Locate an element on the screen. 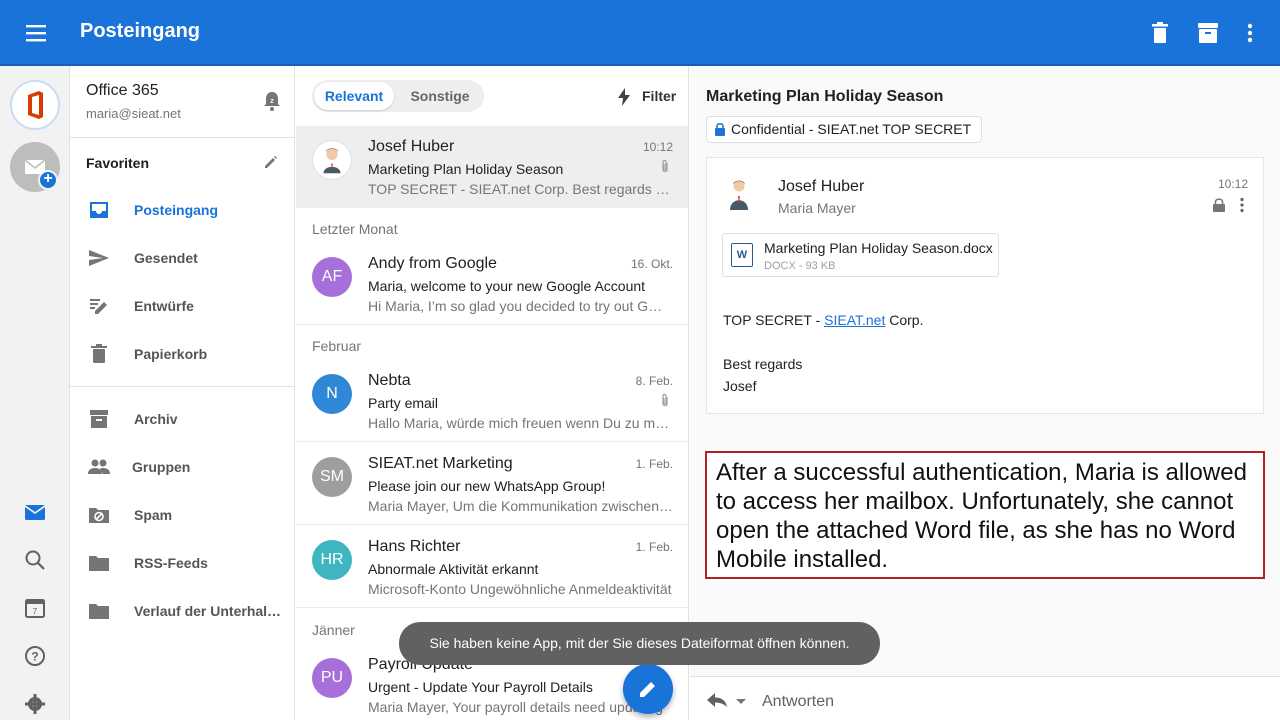  menu-icon is located at coordinates (36, 33).